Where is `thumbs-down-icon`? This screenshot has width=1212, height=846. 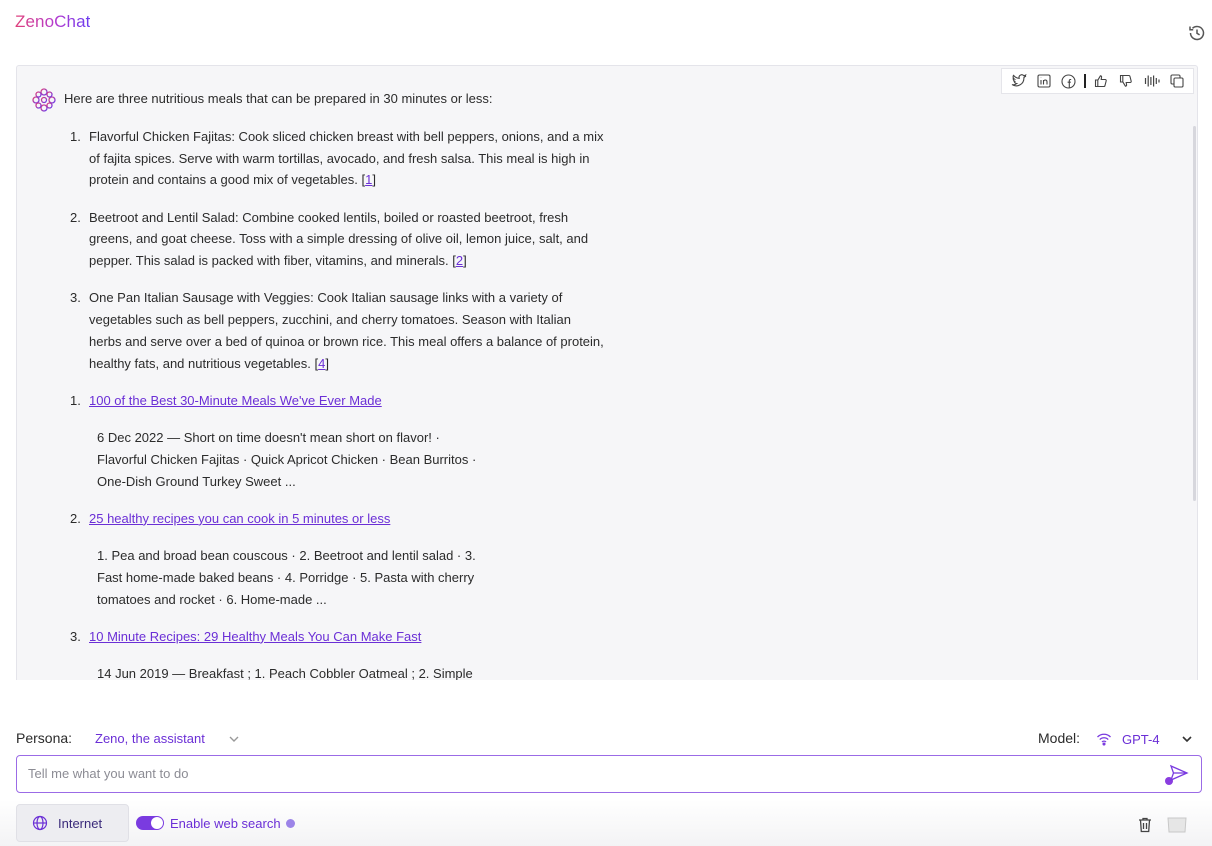 thumbs-down-icon is located at coordinates (1126, 80).